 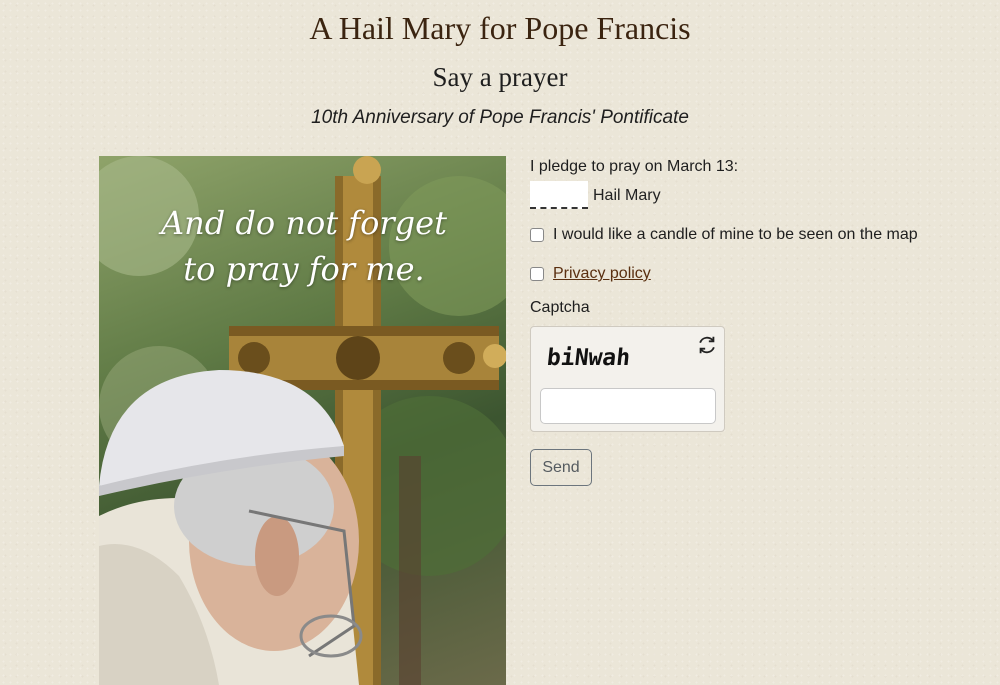 I want to click on privacy-policy-link: Privacy policy, so click(x=602, y=274).